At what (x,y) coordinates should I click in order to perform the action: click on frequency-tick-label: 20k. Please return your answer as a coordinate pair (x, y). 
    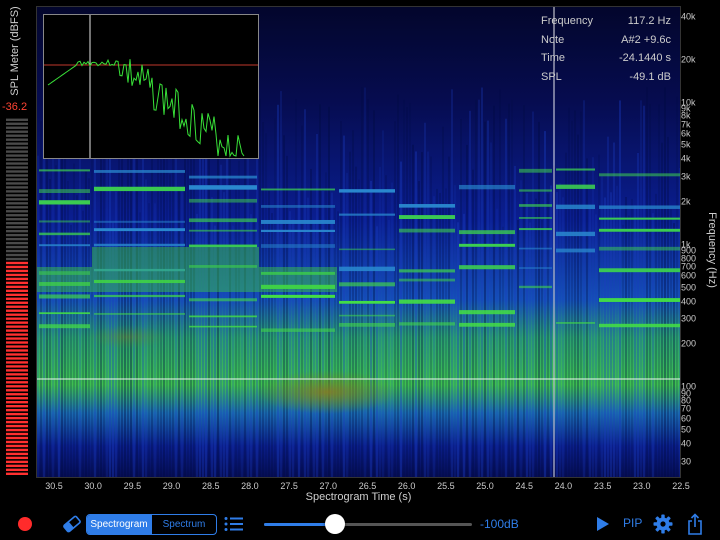
    Looking at the image, I should click on (688, 59).